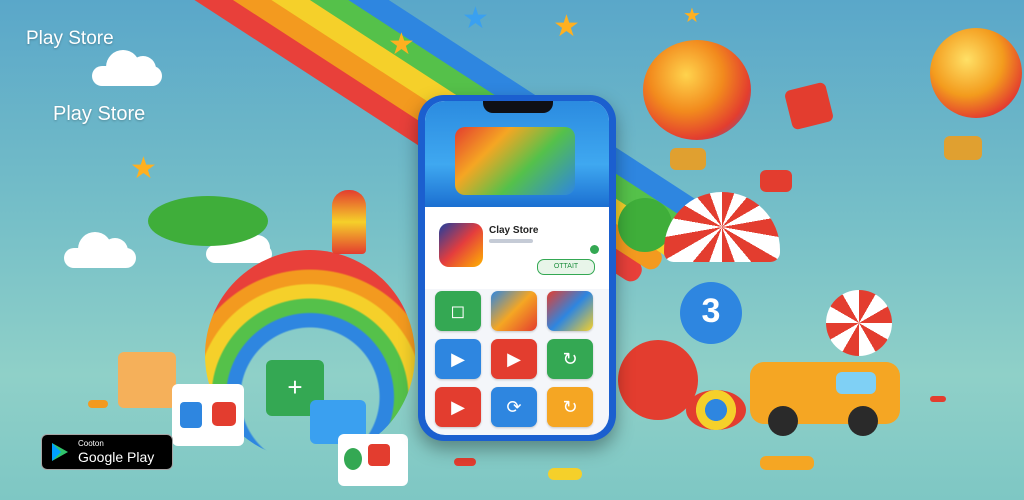  I want to click on badge-big-text: Google Play, so click(116, 457).